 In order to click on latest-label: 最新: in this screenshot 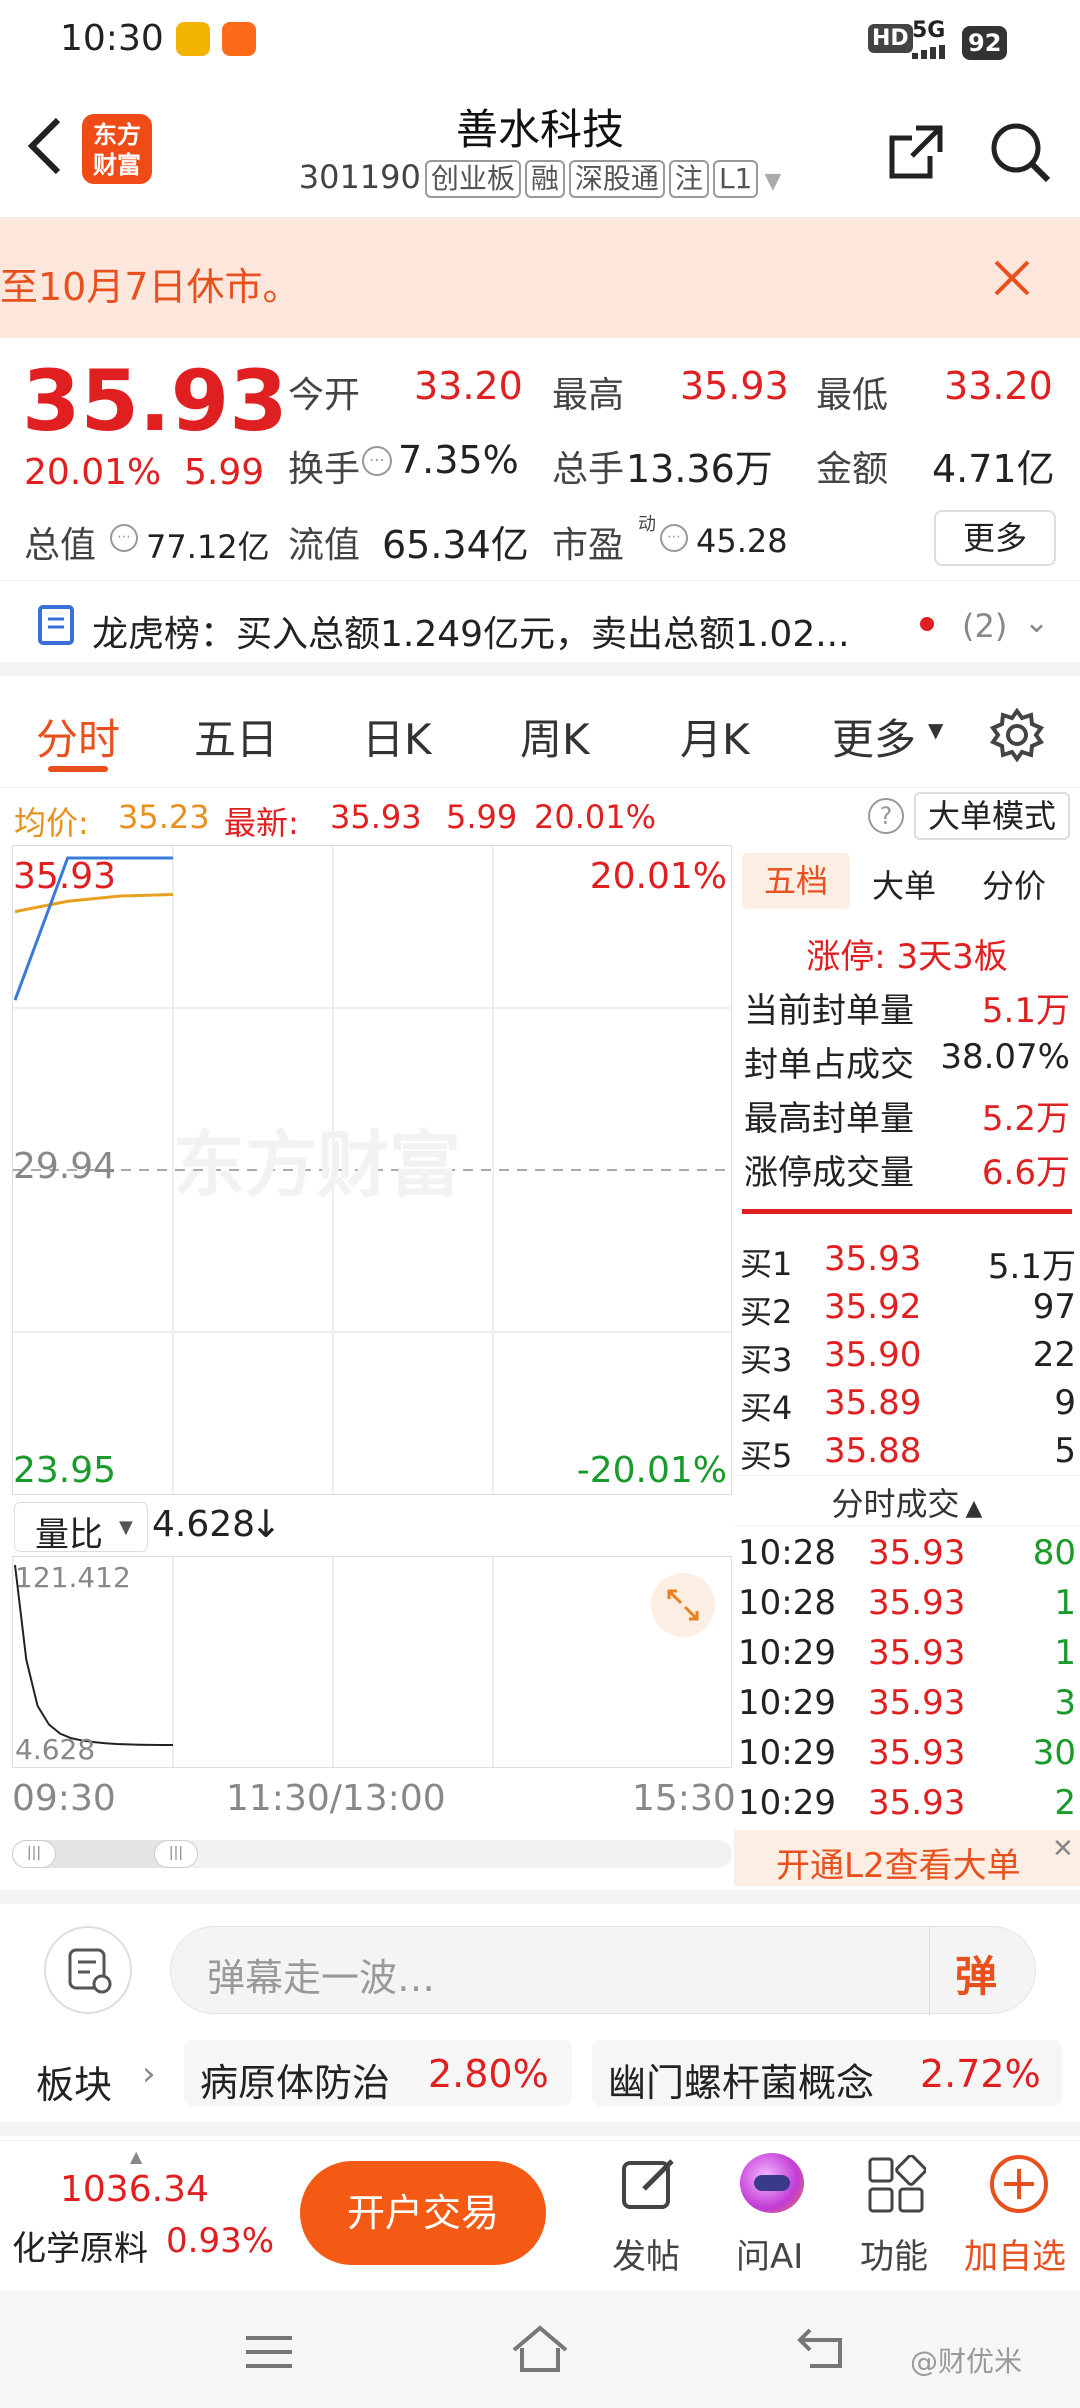, I will do `click(261, 823)`.